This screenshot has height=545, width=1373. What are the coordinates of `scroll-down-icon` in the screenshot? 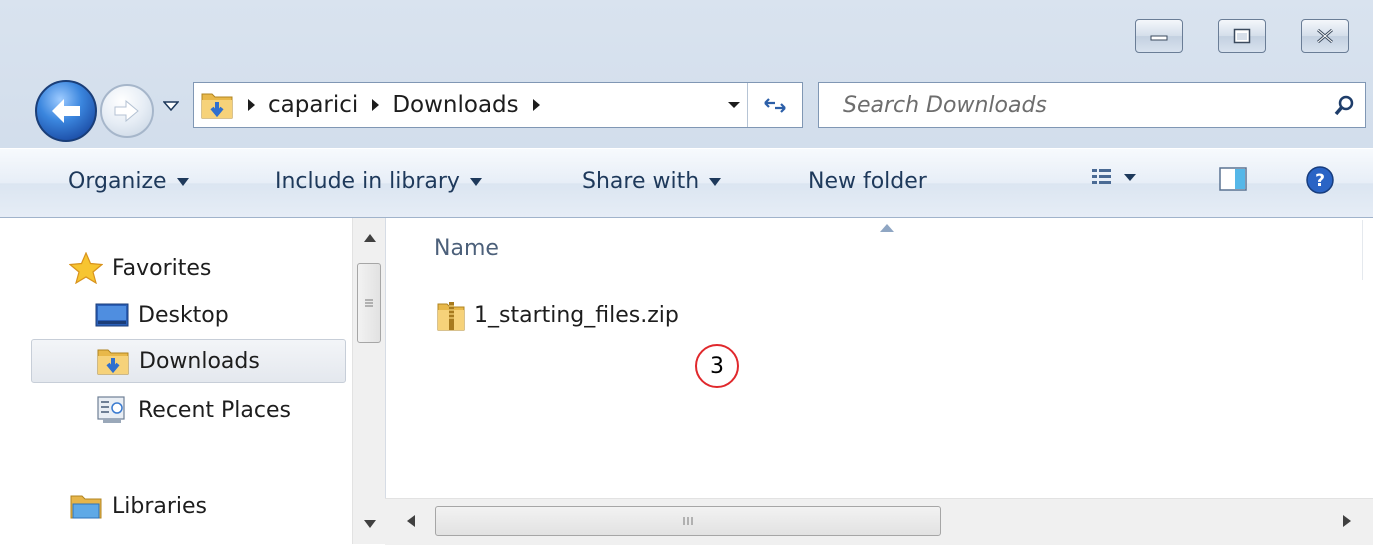 It's located at (369, 524).